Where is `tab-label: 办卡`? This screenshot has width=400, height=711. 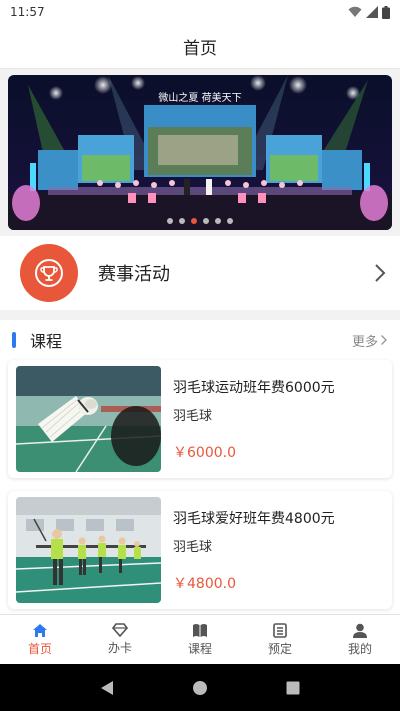 tab-label: 办卡 is located at coordinates (119, 648).